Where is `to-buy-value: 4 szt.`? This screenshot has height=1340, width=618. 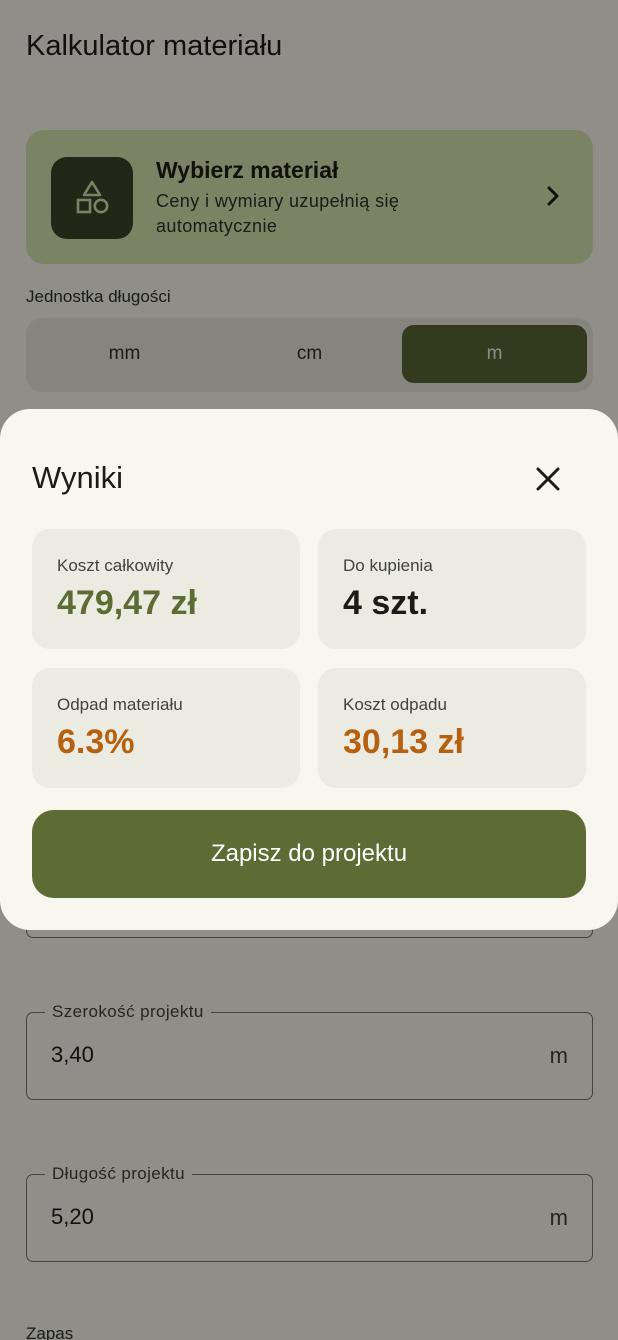 to-buy-value: 4 szt. is located at coordinates (386, 603).